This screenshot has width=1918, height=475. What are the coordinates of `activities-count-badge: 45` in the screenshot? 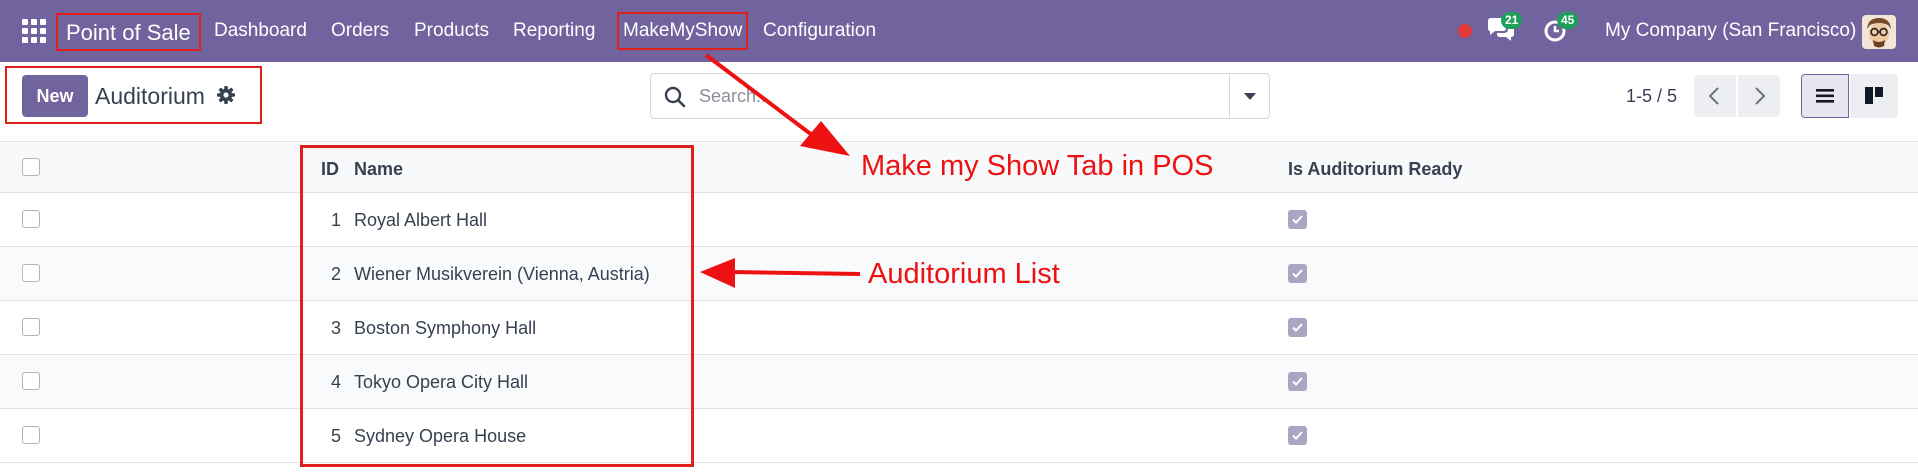 It's located at (1568, 20).